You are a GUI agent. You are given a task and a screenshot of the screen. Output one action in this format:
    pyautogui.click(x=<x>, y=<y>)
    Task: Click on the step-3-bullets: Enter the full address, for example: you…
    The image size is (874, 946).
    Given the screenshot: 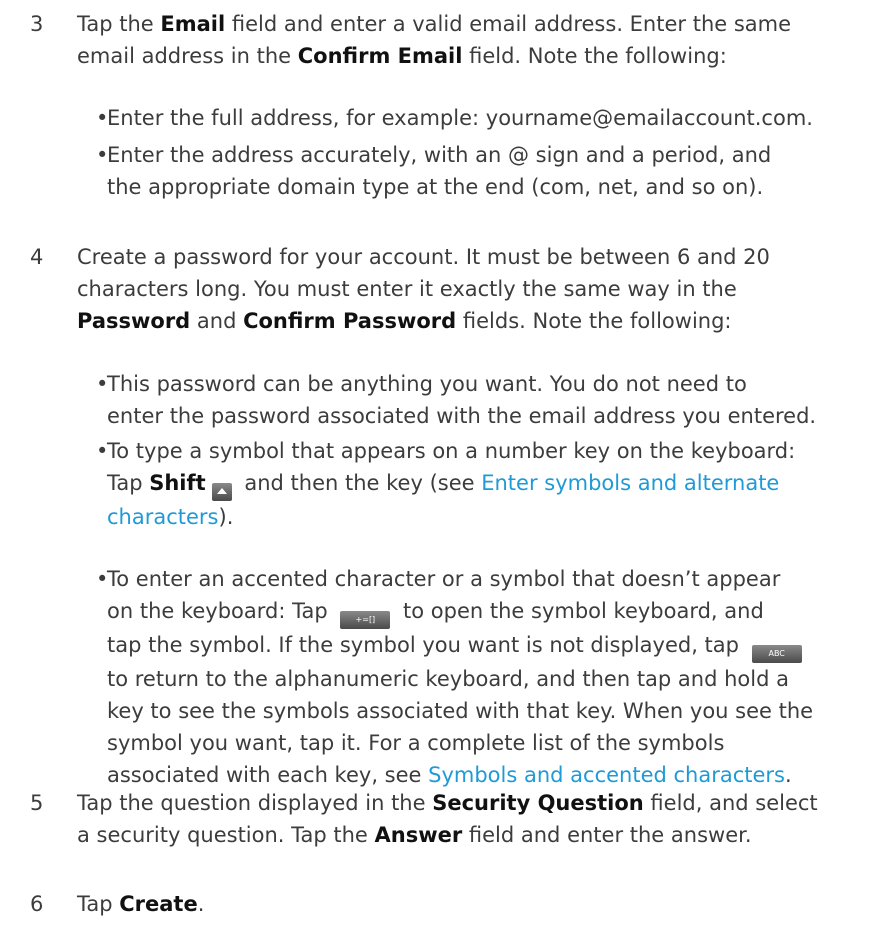 What is the action you would take?
    pyautogui.click(x=481, y=152)
    